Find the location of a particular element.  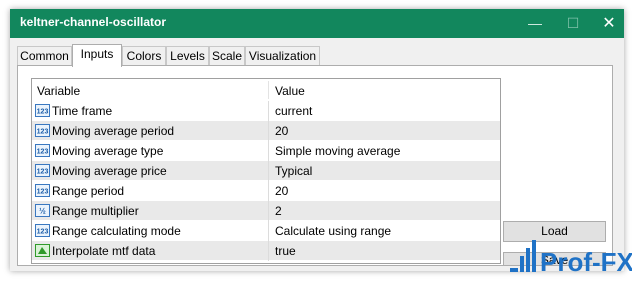

tab-levels: Levels is located at coordinates (187, 55).